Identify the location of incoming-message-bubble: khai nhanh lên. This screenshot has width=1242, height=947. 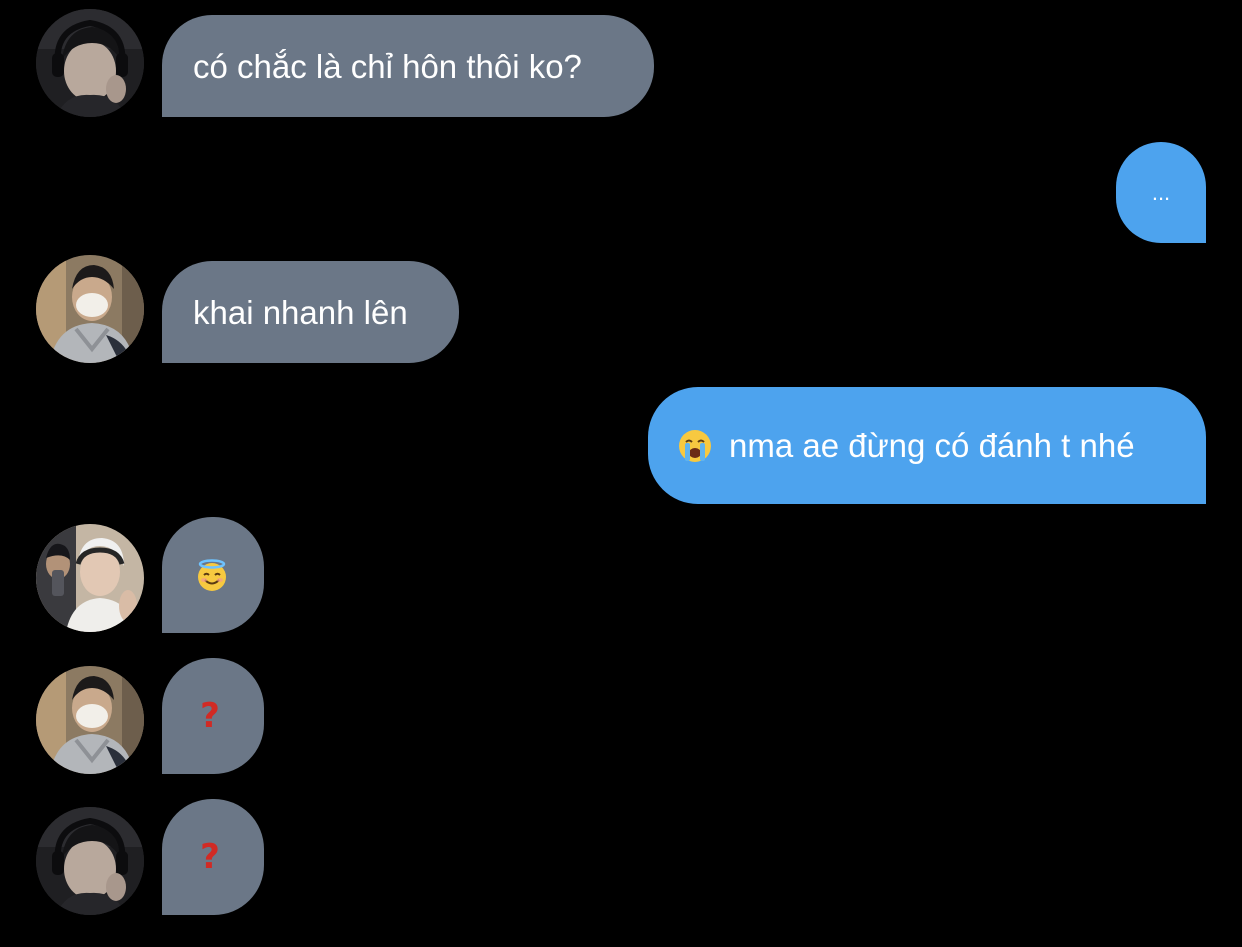
(310, 312).